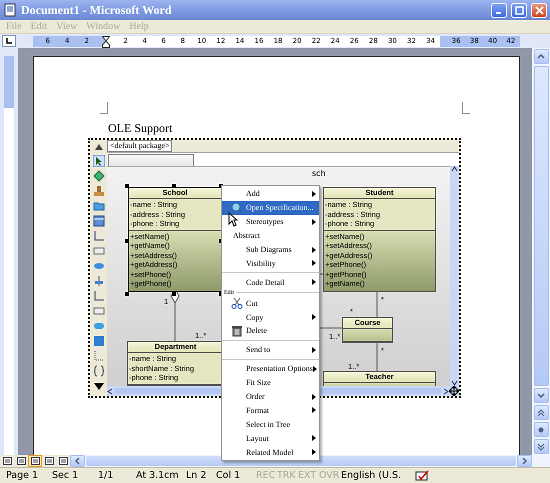 This screenshot has width=550, height=483. I want to click on status-field: English (U.S., so click(373, 475).